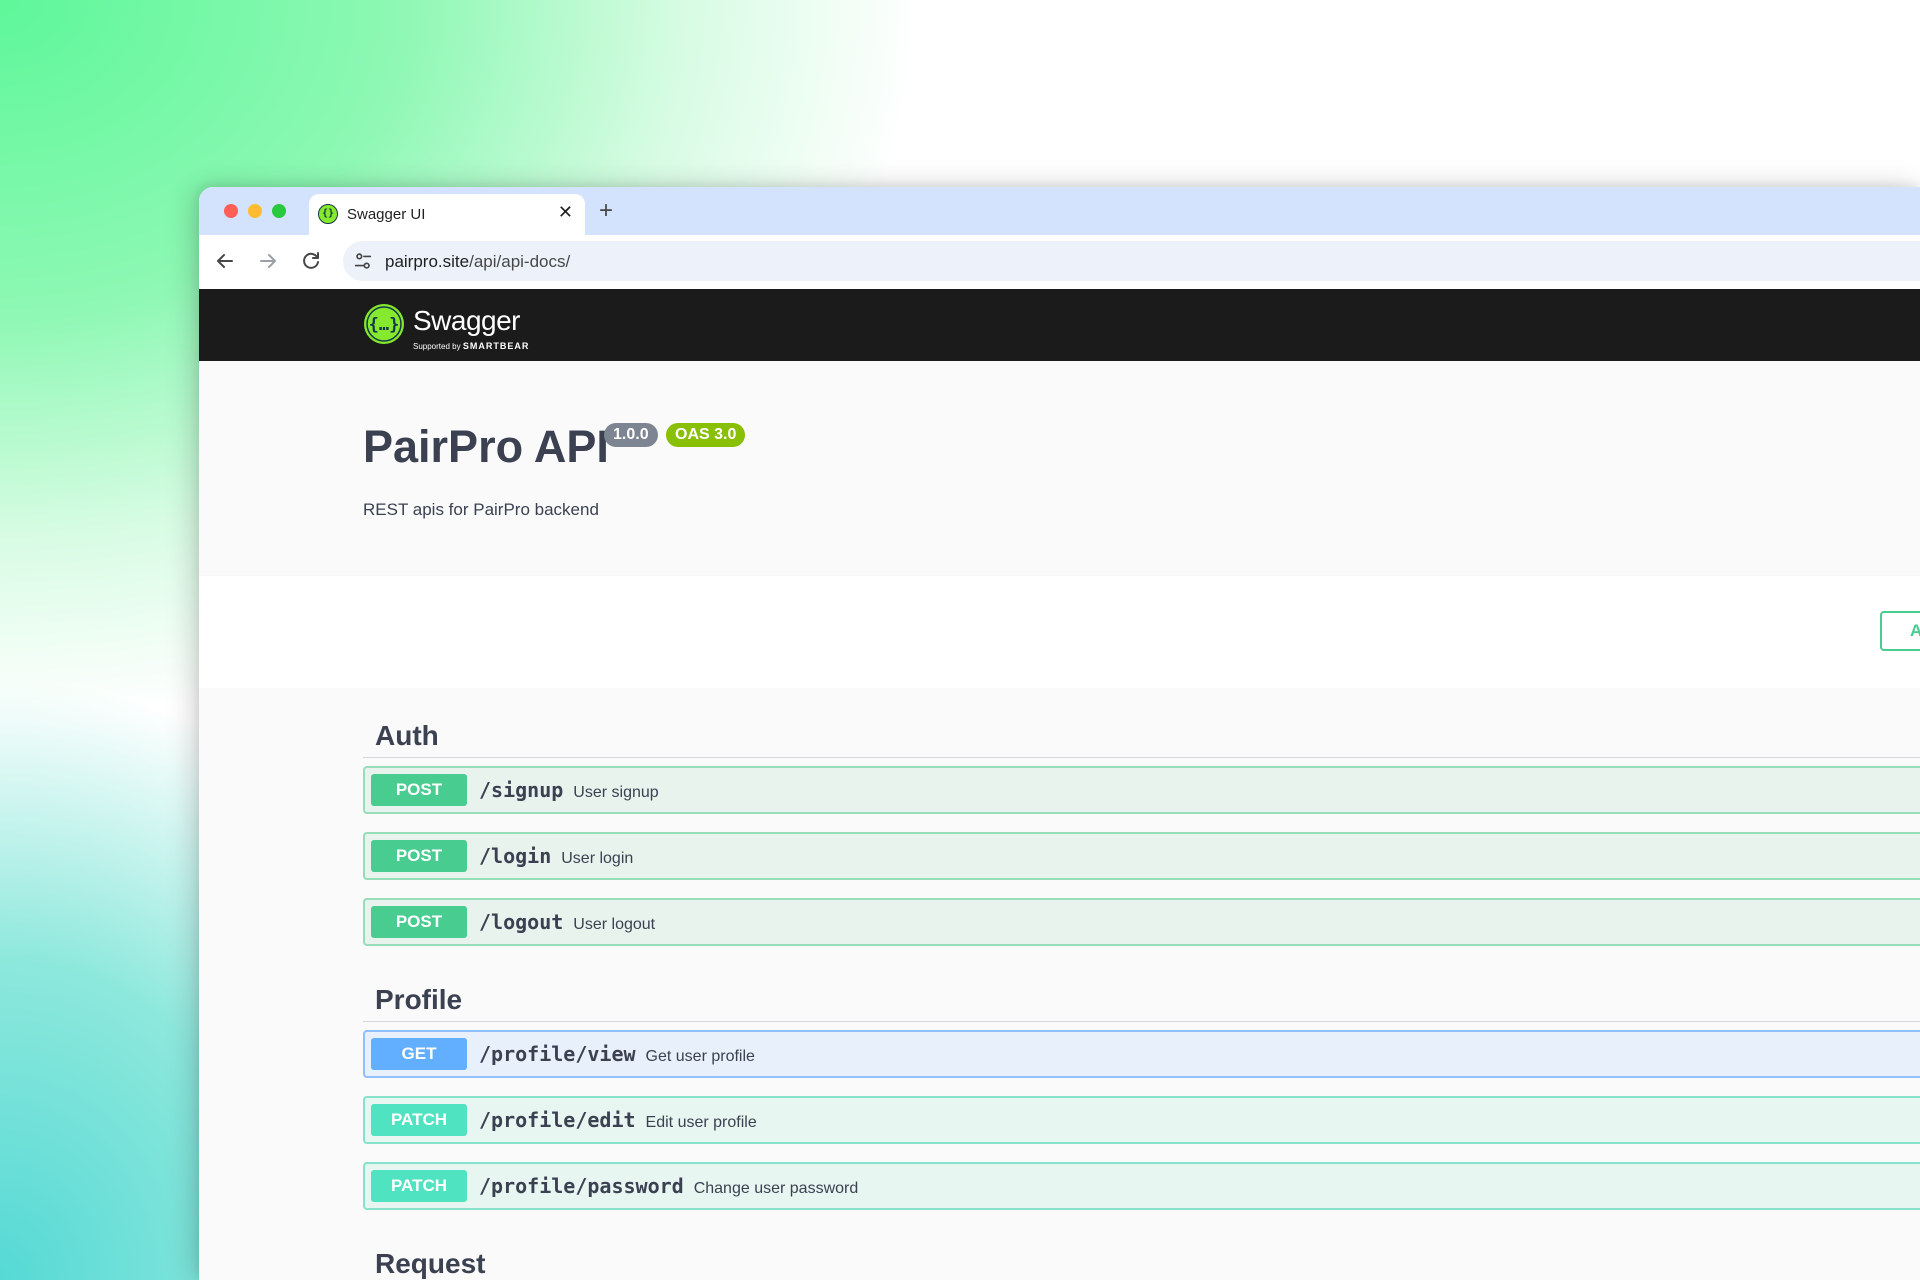  What do you see at coordinates (521, 790) in the screenshot?
I see `op-path-text: /signup` at bounding box center [521, 790].